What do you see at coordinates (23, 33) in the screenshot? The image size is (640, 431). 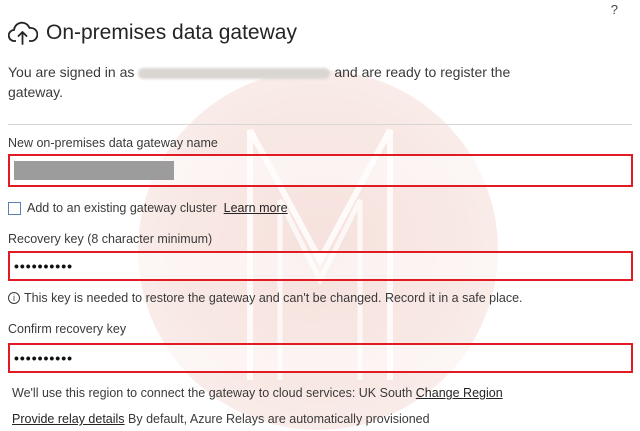 I see `cloud-upload-icon` at bounding box center [23, 33].